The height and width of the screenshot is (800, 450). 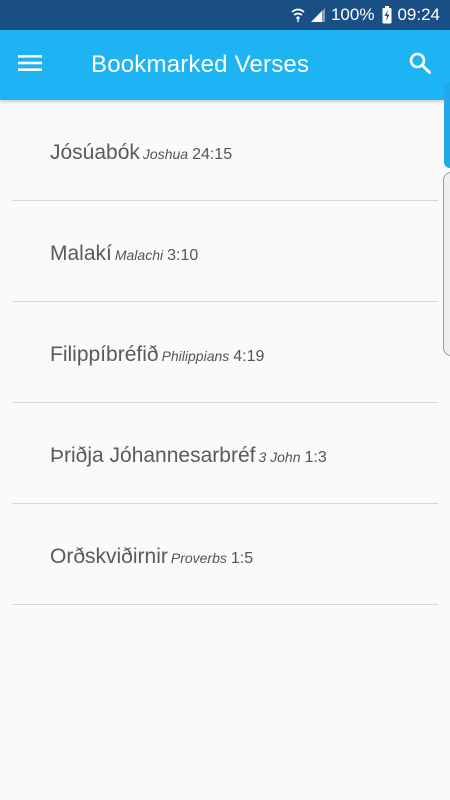 I want to click on page-title: Bookmarked Verses, so click(x=200, y=64).